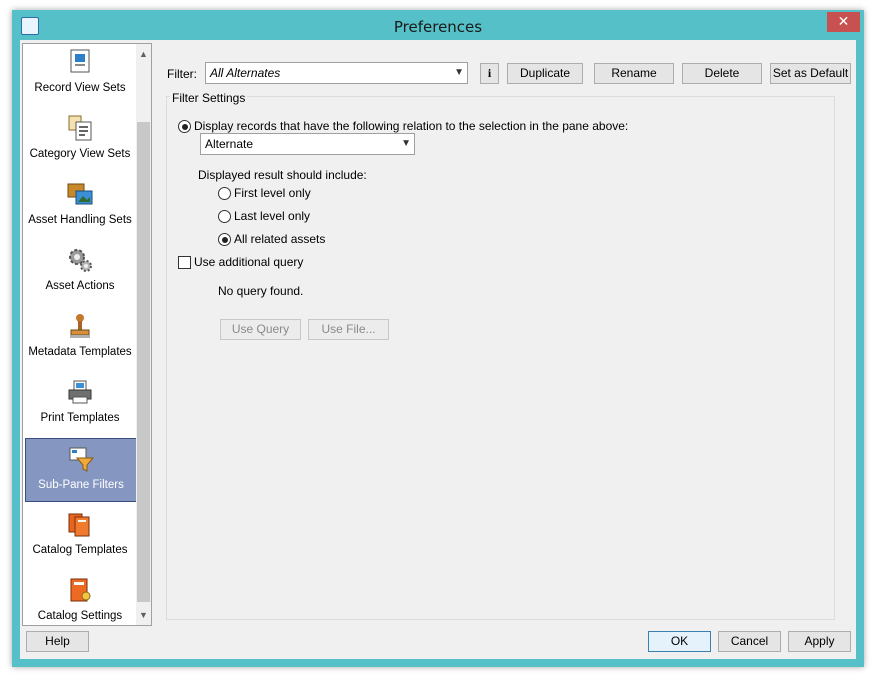 The image size is (885, 687). What do you see at coordinates (545, 73) in the screenshot?
I see `duplicate-button: Duplicate` at bounding box center [545, 73].